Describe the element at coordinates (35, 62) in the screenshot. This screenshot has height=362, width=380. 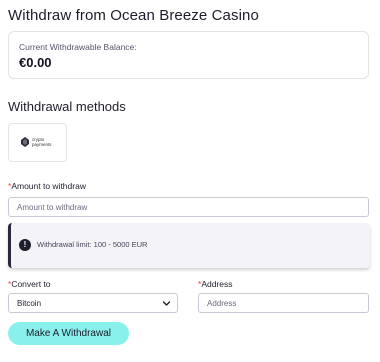
I see `balance-value: €0.00` at that location.